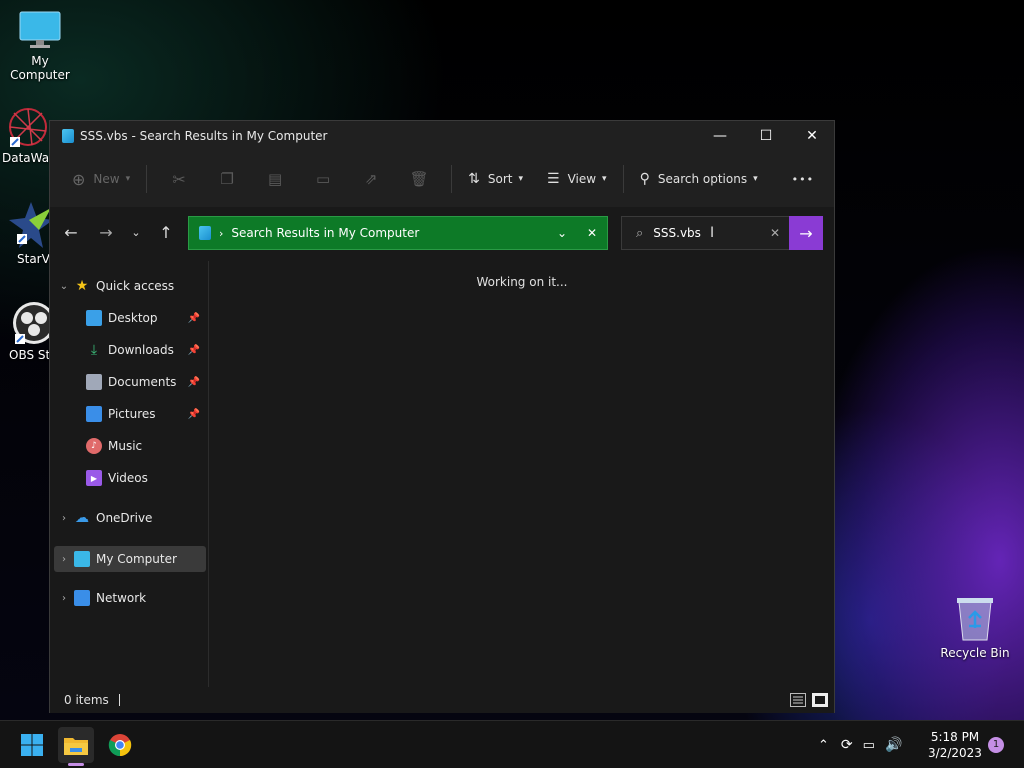 The height and width of the screenshot is (768, 1024). I want to click on notification-badge: 1, so click(996, 745).